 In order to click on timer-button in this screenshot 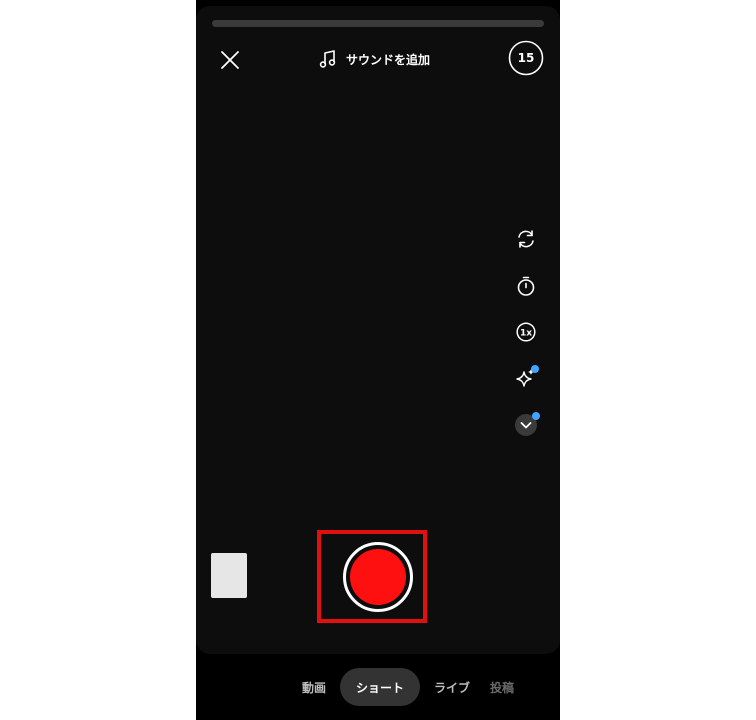, I will do `click(526, 286)`.